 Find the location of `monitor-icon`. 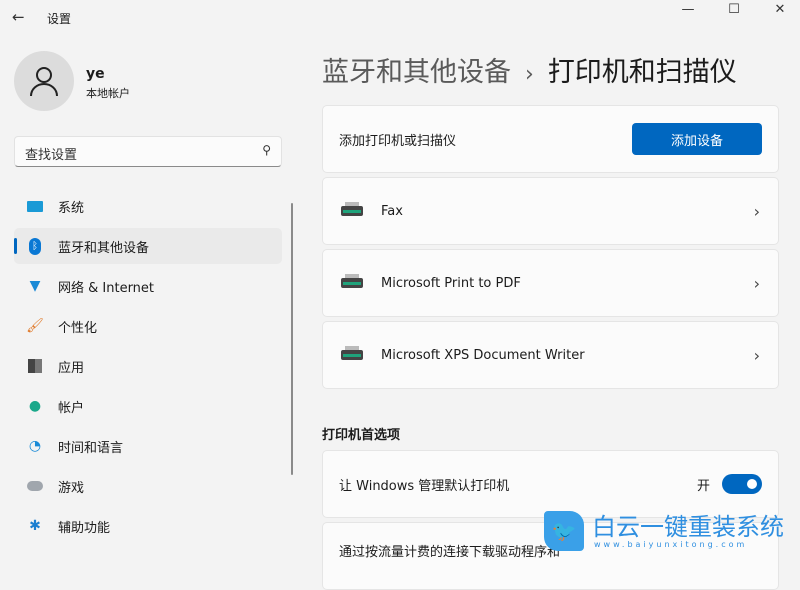

monitor-icon is located at coordinates (35, 206).